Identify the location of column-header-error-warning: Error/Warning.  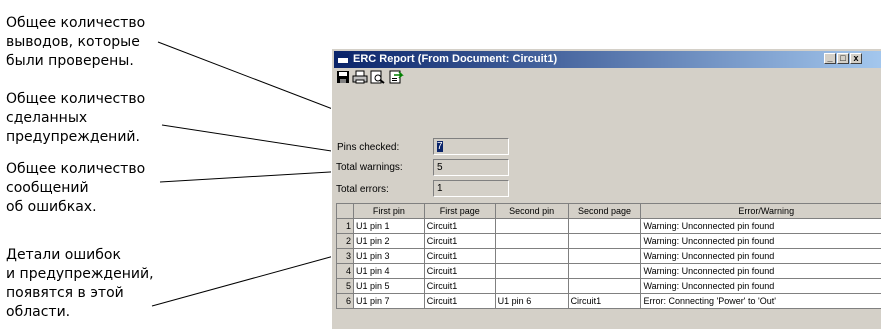
(761, 211).